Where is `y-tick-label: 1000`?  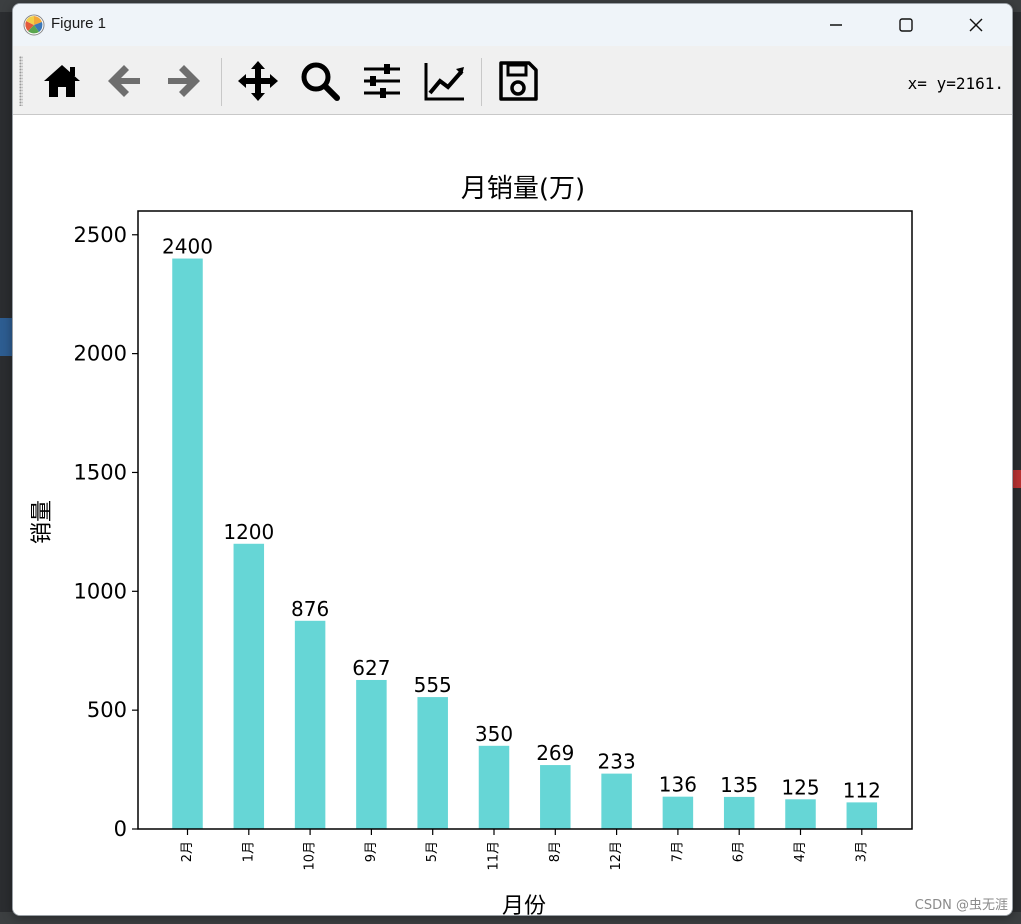
y-tick-label: 1000 is located at coordinates (100, 591).